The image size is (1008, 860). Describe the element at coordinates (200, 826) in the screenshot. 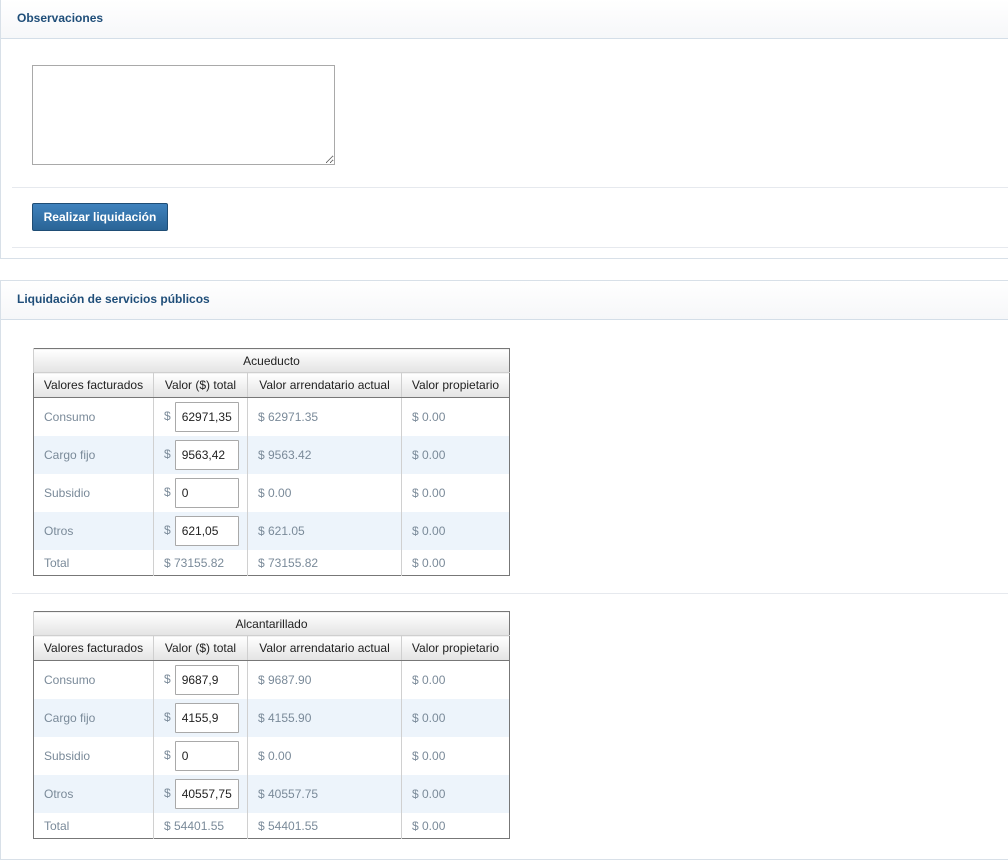

I see `total-valor: $ 54401.55` at that location.